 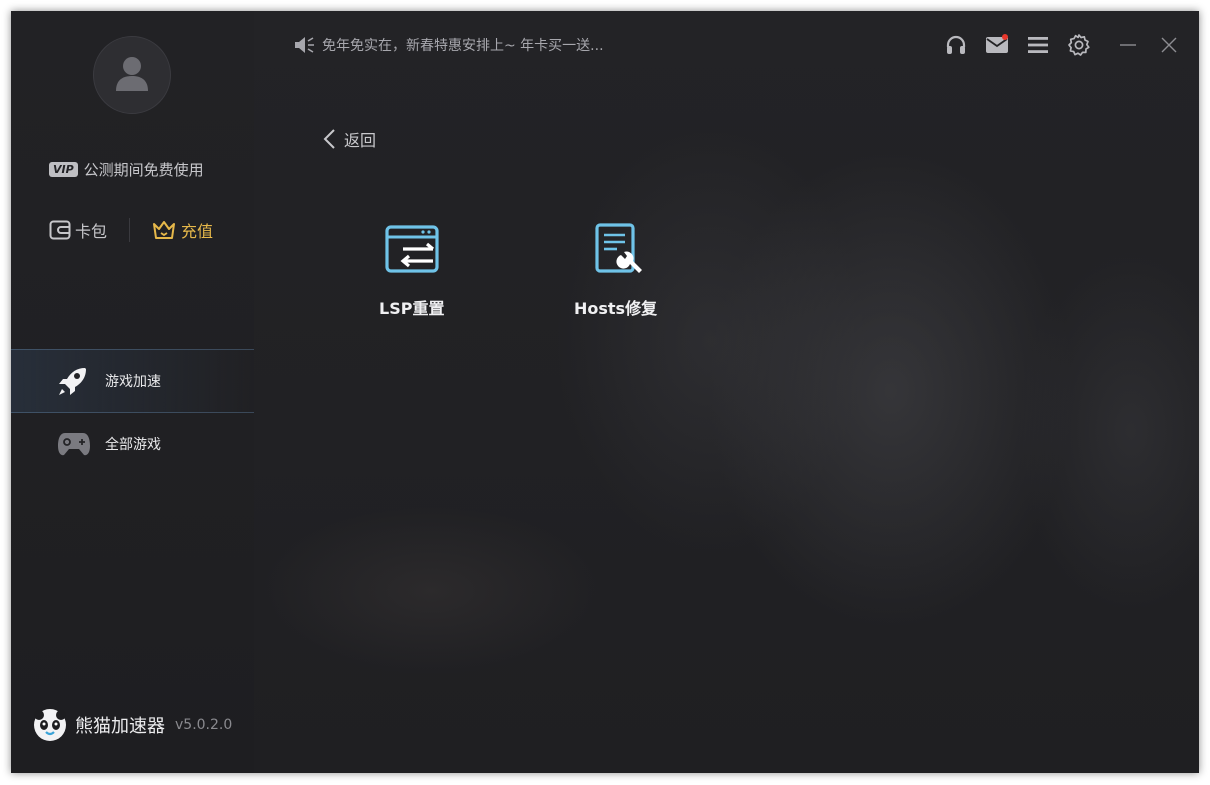 I want to click on vip-badge: VIP, so click(x=63, y=169).